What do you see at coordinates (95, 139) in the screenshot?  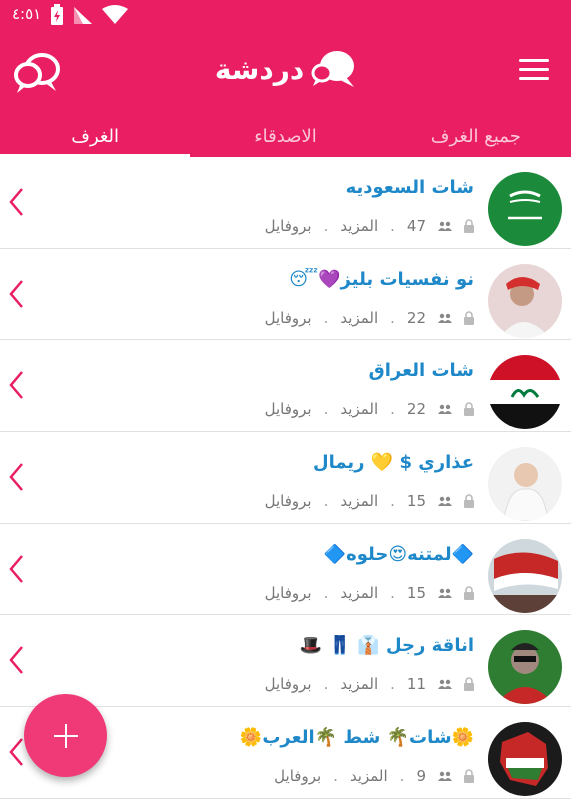 I see `tab-rooms: الغرف` at bounding box center [95, 139].